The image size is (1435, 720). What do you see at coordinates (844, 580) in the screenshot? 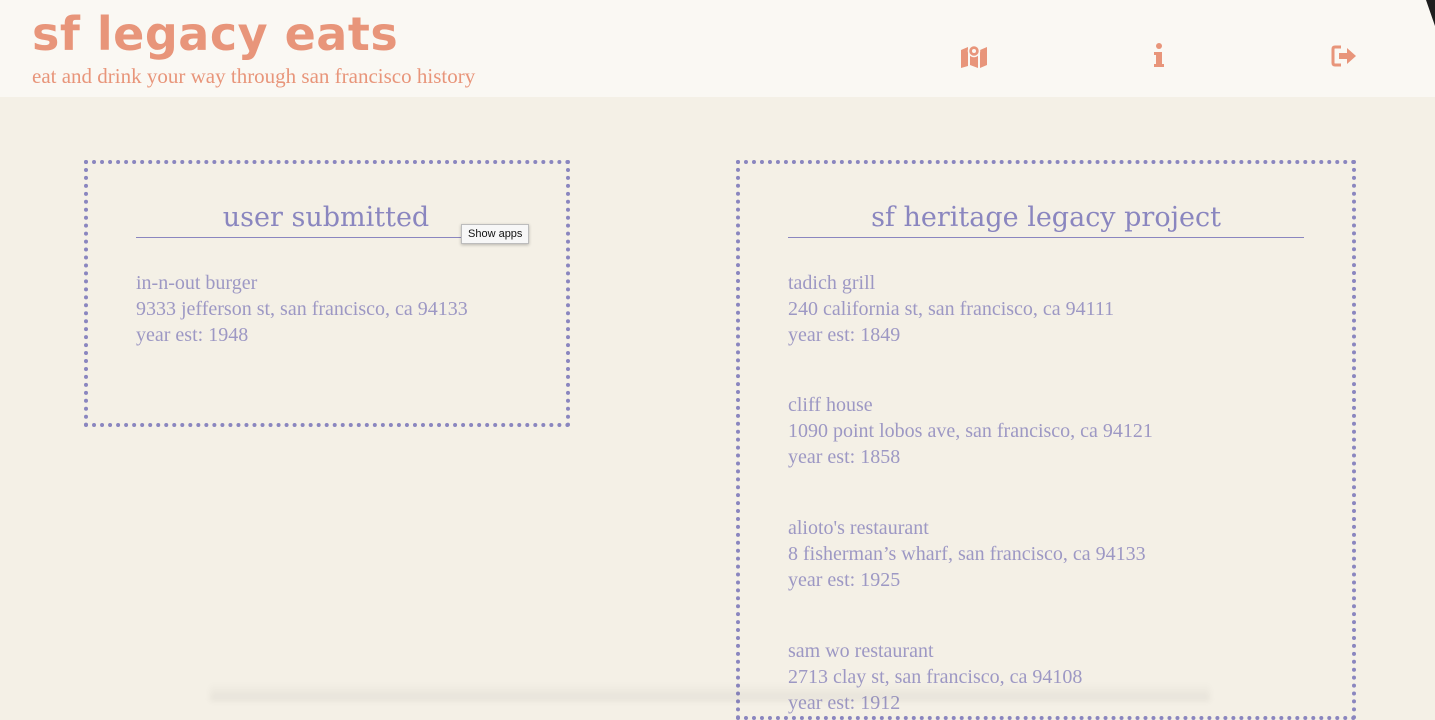
I see `restaurant-year: year est: 1925` at bounding box center [844, 580].